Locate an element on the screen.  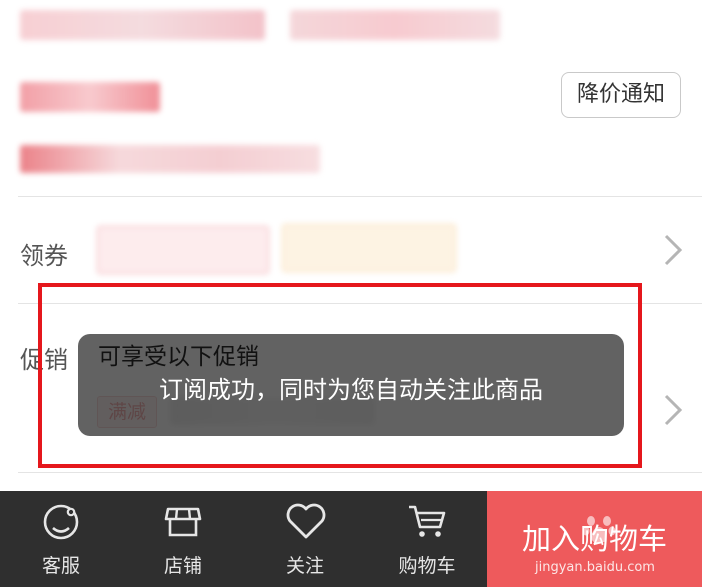
customer-service-icon is located at coordinates (61, 522).